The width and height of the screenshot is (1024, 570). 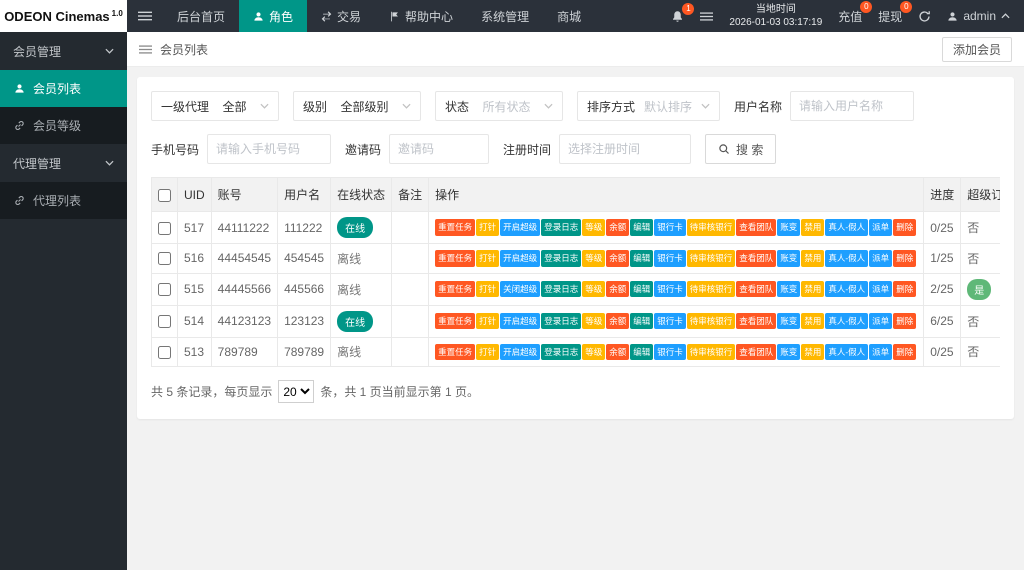 What do you see at coordinates (201, 16) in the screenshot?
I see `nav-item-home: 后台首页` at bounding box center [201, 16].